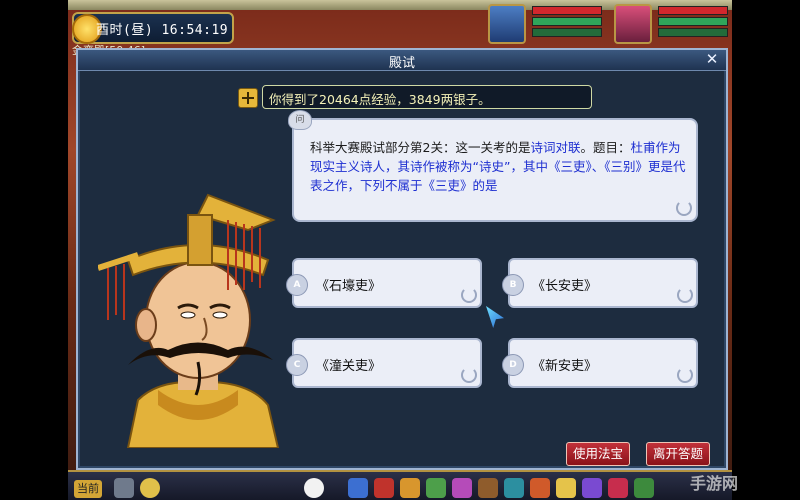  What do you see at coordinates (693, 10) in the screenshot?
I see `pet-hp-bar` at bounding box center [693, 10].